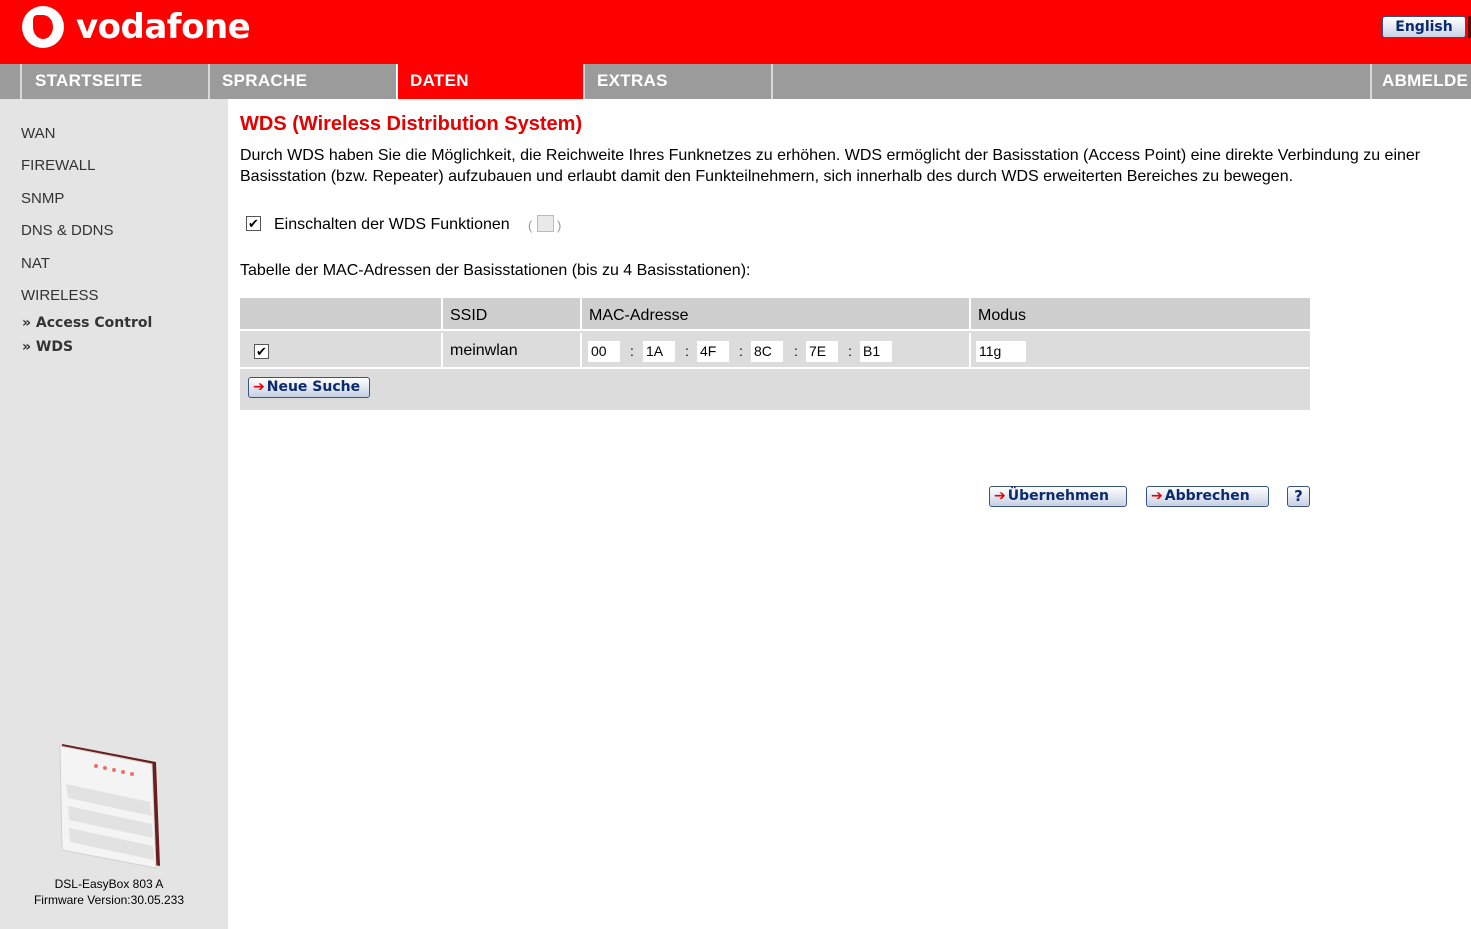 The width and height of the screenshot is (1471, 929). What do you see at coordinates (109, 900) in the screenshot?
I see `firmware-version: Firmware Version:30.05.233` at bounding box center [109, 900].